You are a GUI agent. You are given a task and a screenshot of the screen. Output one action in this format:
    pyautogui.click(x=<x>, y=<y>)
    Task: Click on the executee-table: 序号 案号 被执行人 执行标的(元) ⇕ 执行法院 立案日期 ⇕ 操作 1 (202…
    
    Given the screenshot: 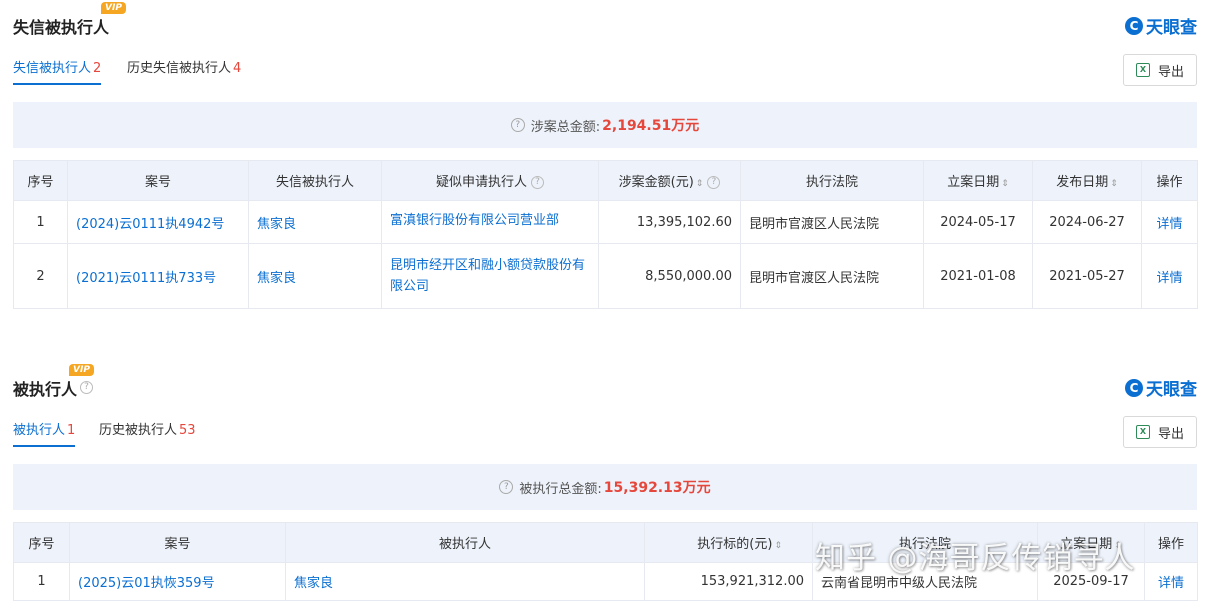 What is the action you would take?
    pyautogui.click(x=605, y=561)
    